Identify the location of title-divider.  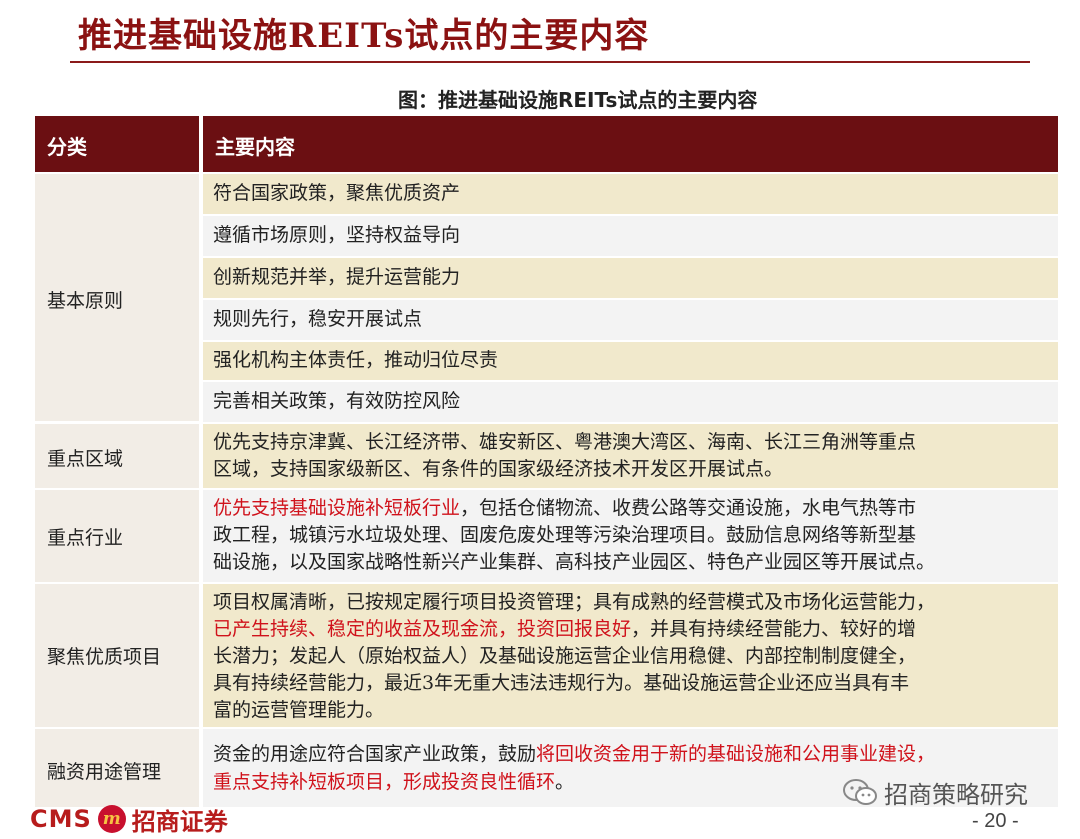
(550, 62).